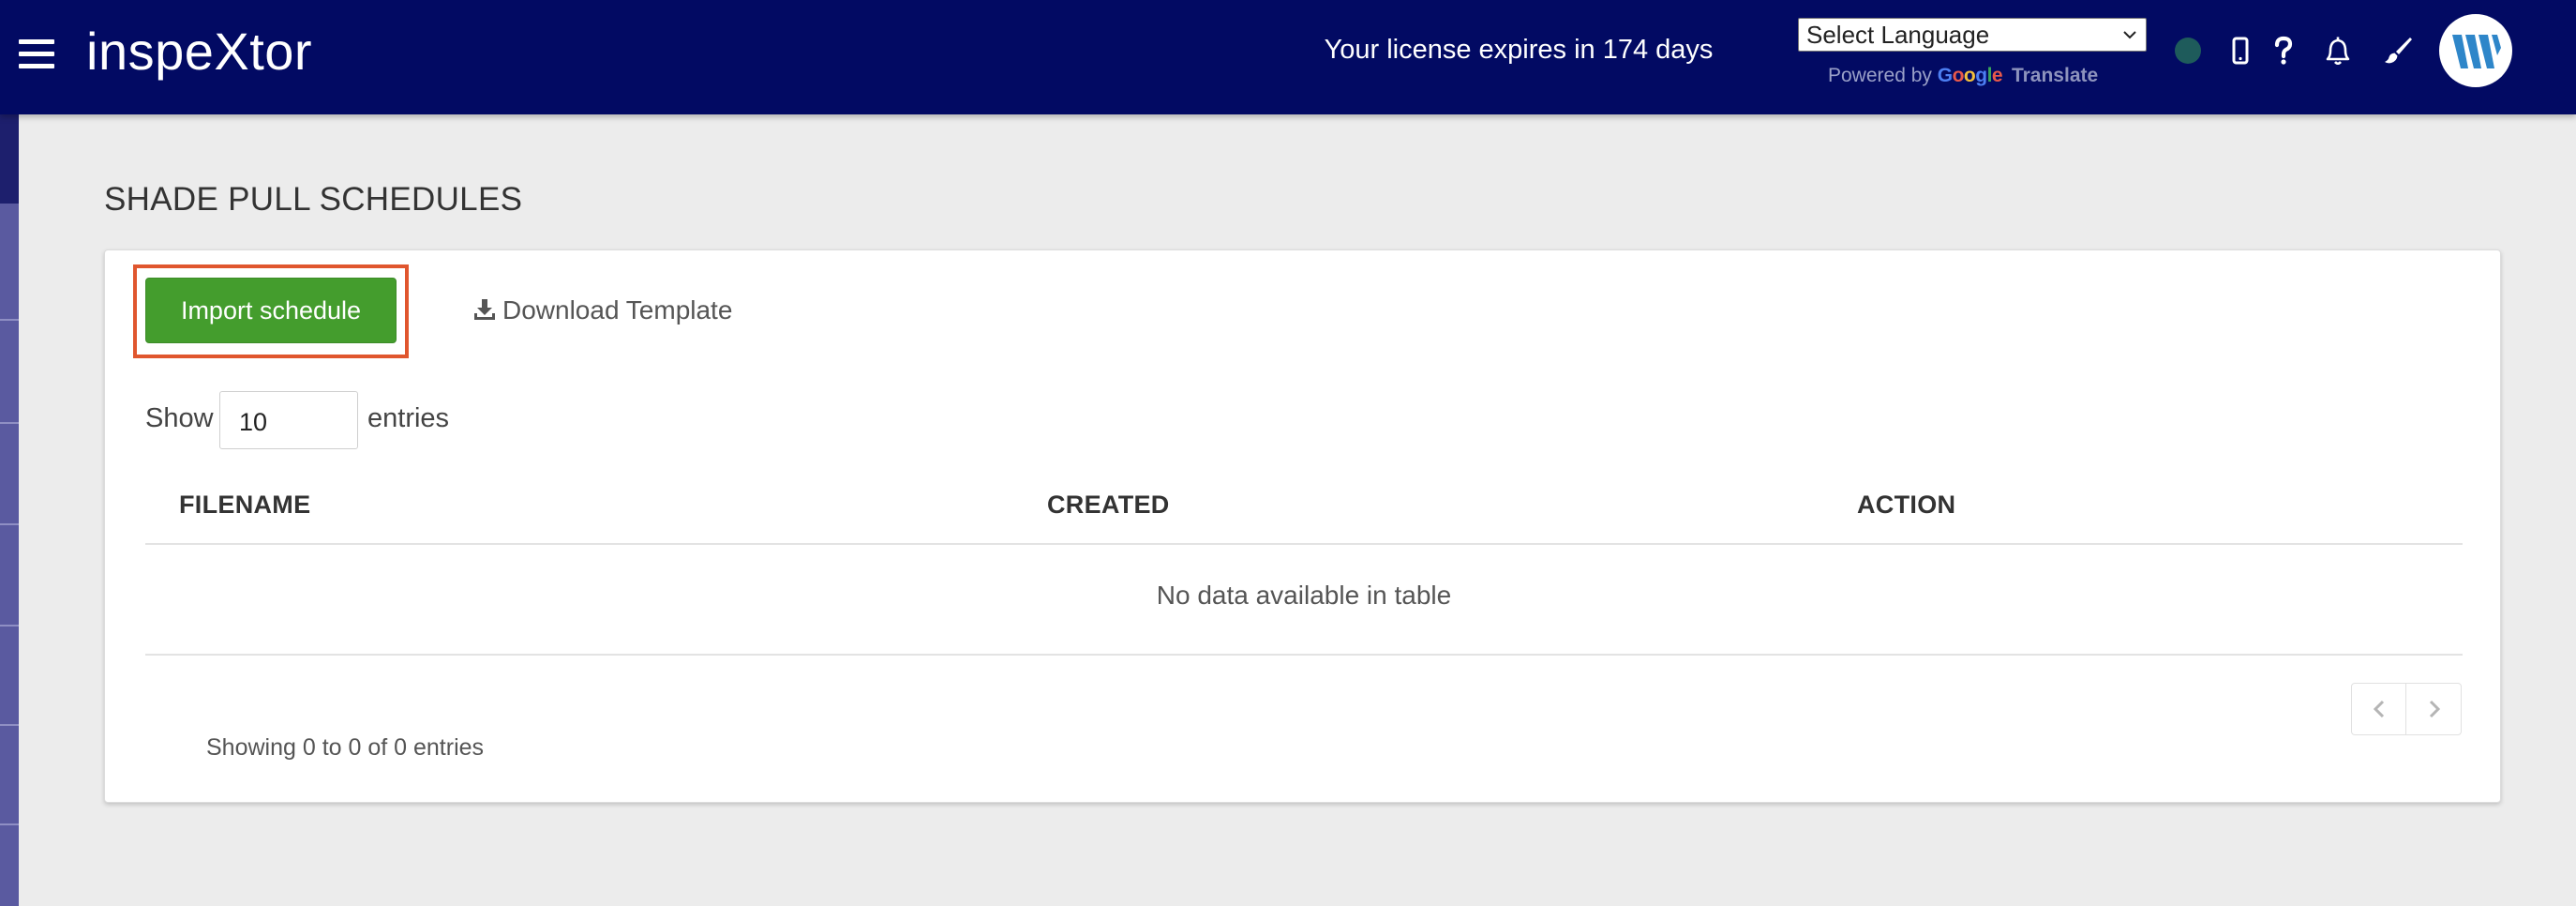 The image size is (2576, 906). I want to click on paintbrush-icon, so click(2398, 50).